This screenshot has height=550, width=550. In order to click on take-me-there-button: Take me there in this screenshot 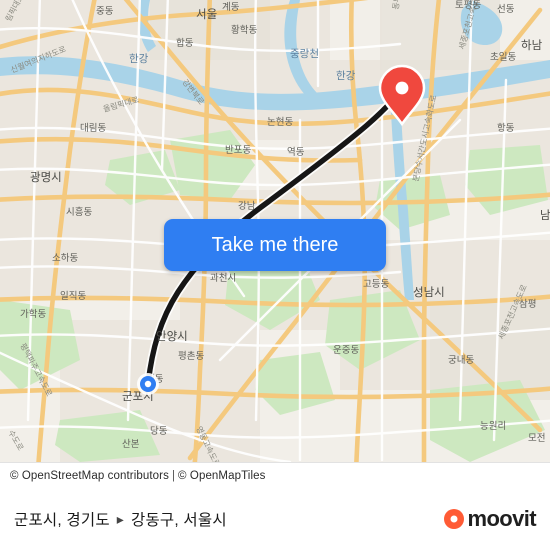, I will do `click(275, 245)`.